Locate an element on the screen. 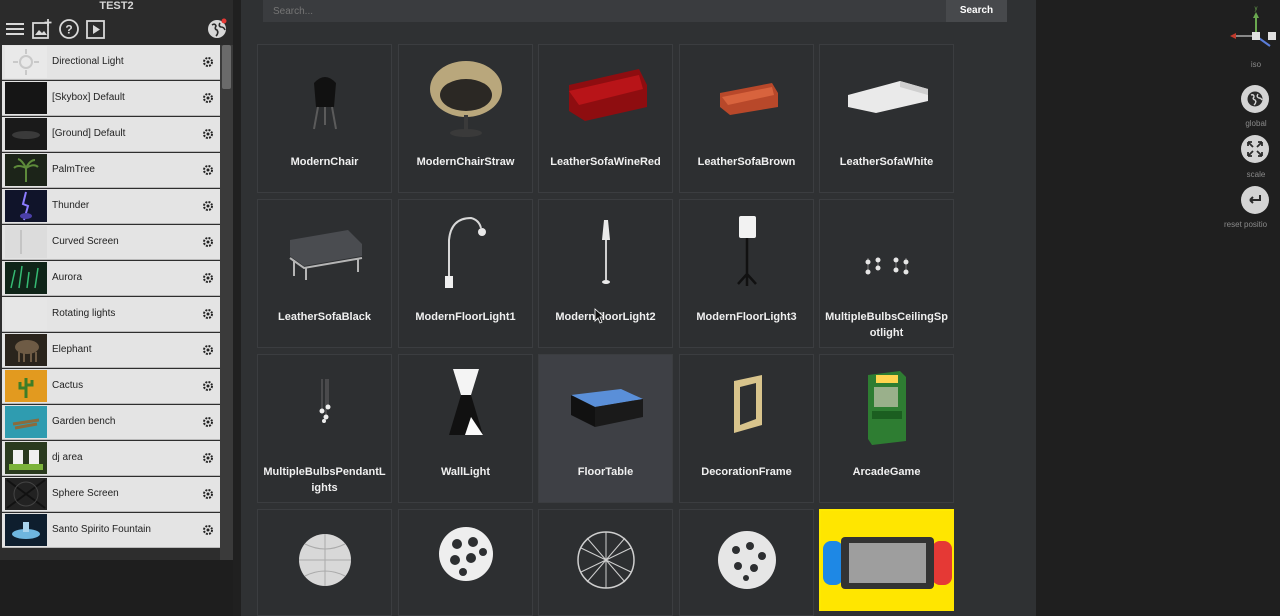 This screenshot has width=1280, height=616. list-item: Directional Light is located at coordinates (111, 62).